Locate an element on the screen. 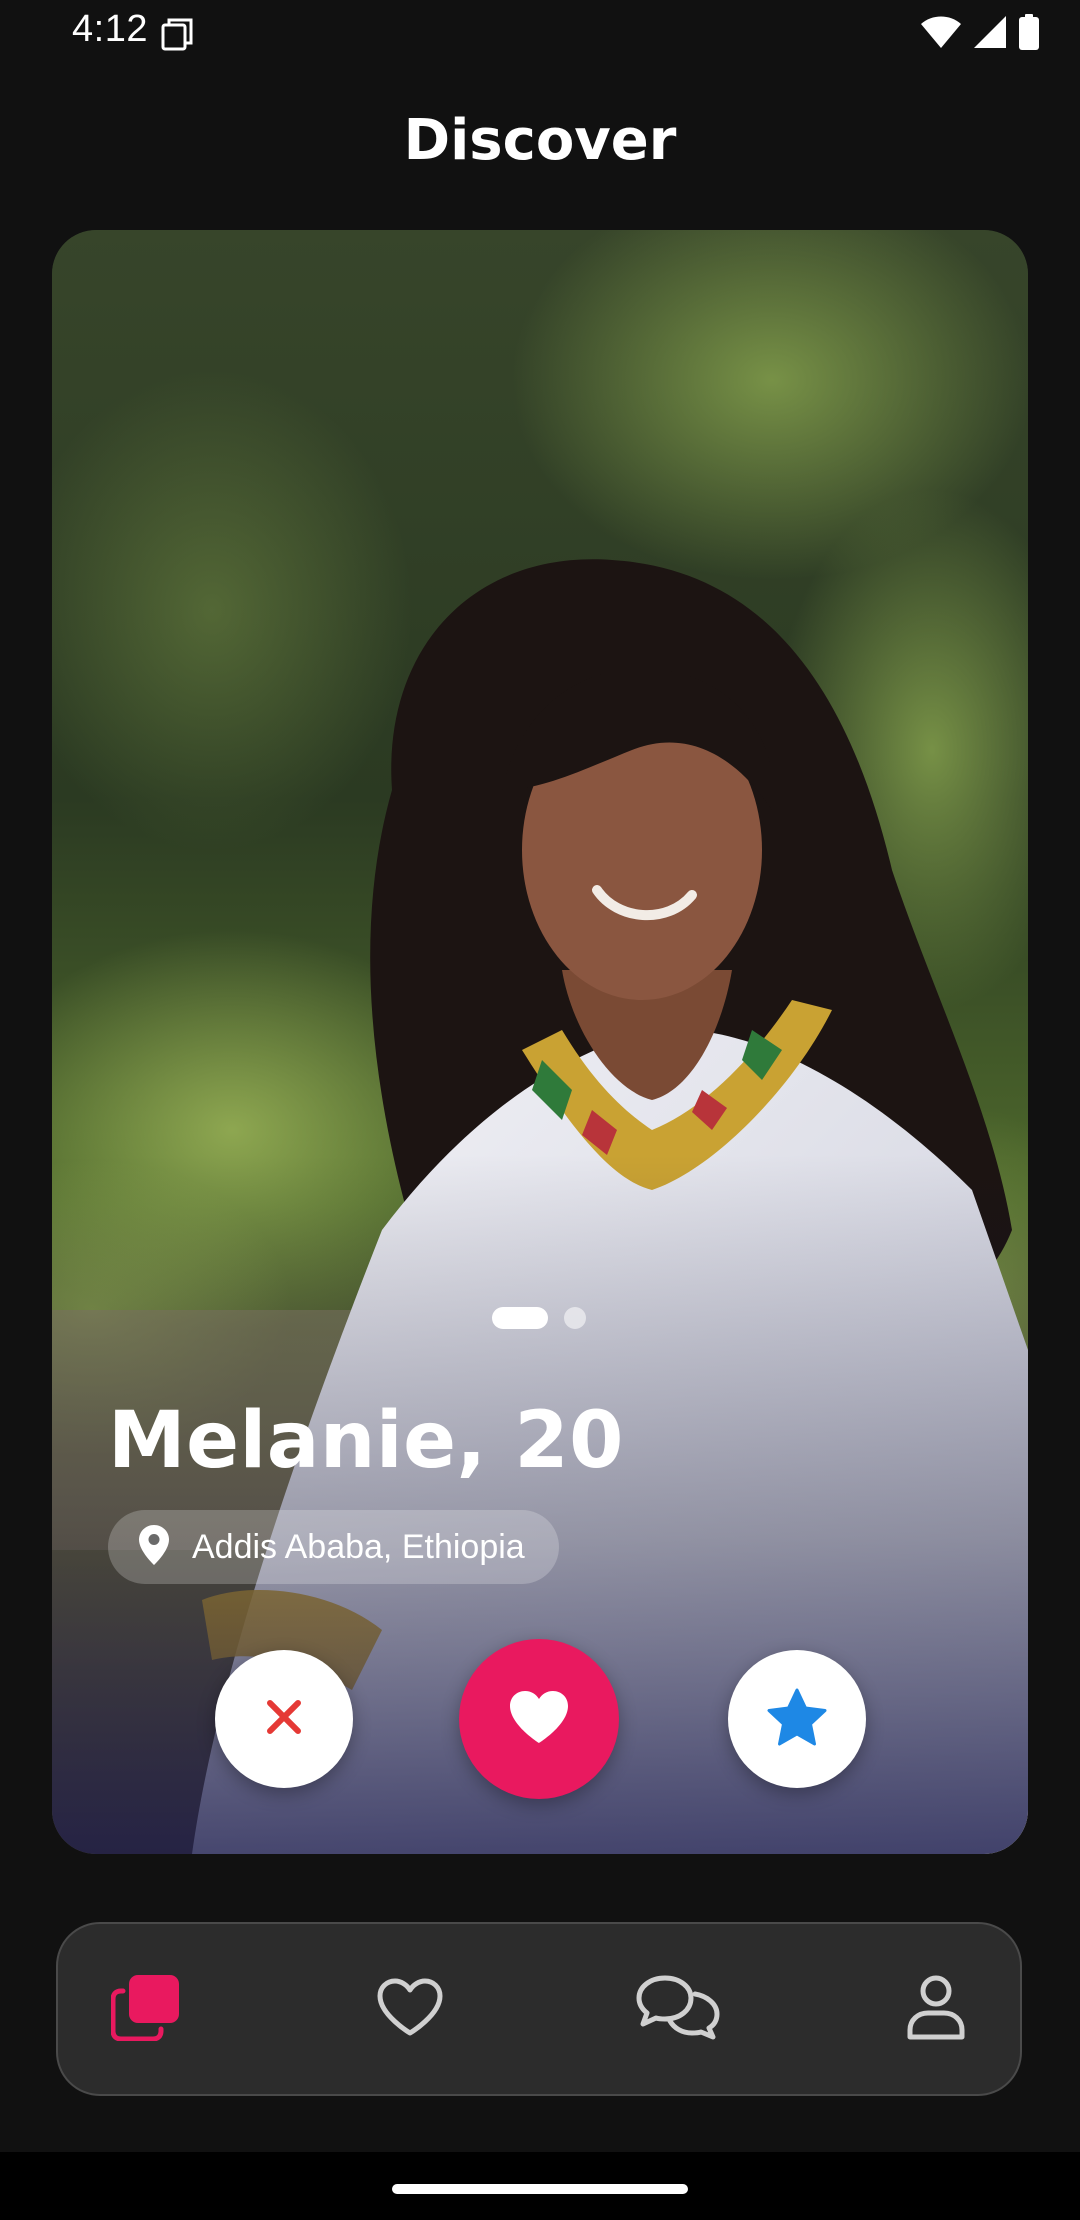 The image size is (1080, 2220). nav-item-likes is located at coordinates (410, 2009).